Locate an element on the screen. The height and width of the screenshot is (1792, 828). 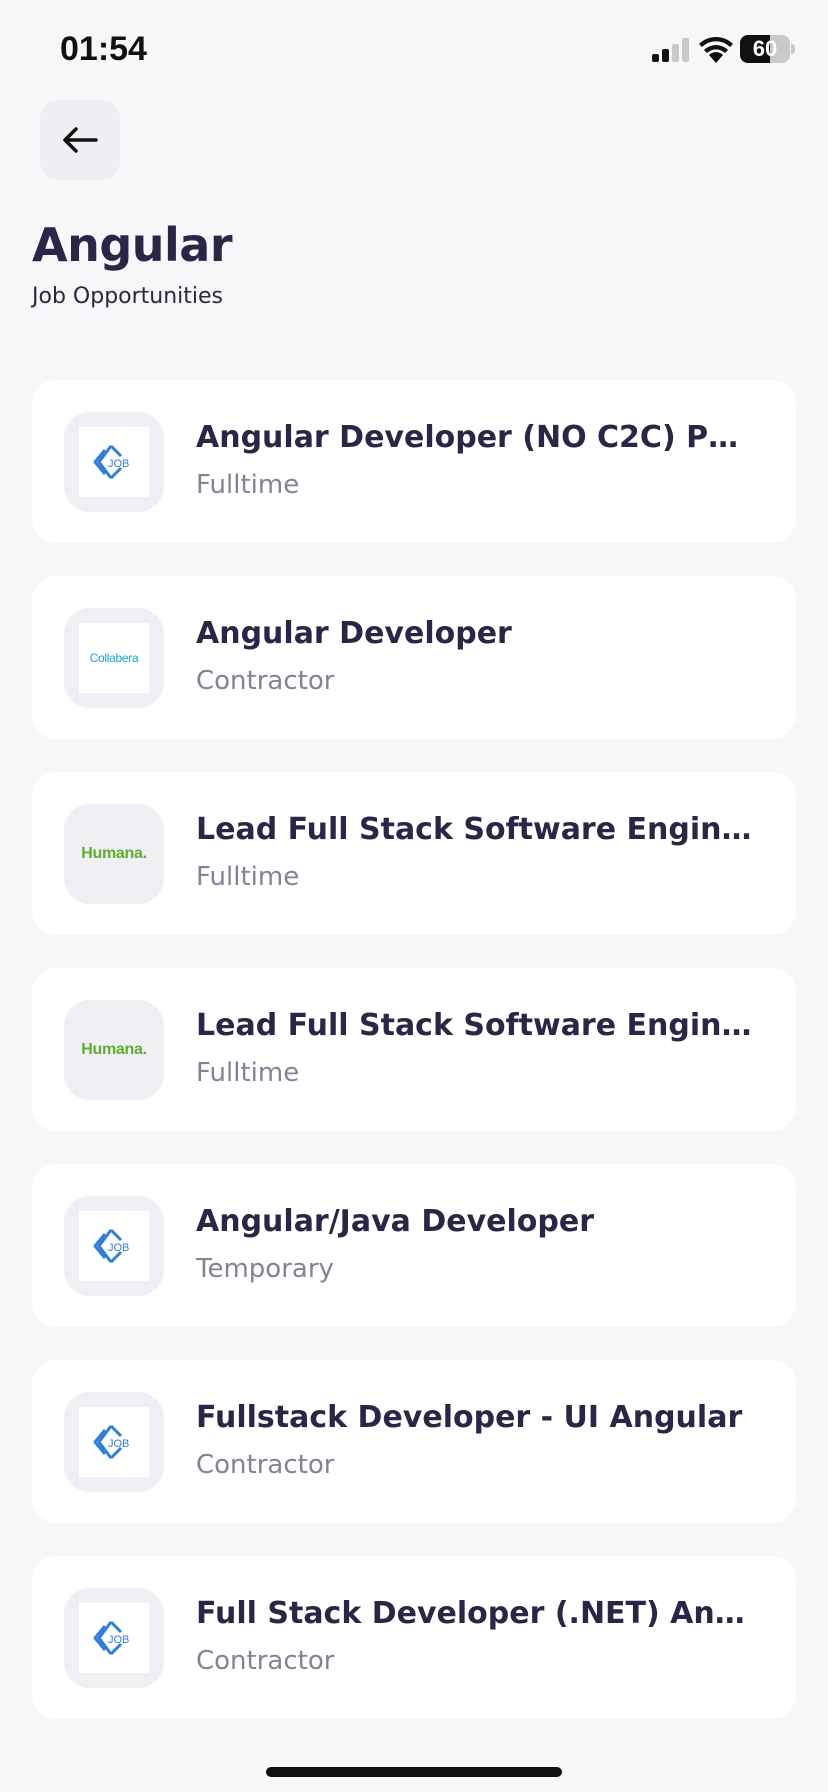
arrow-left-icon is located at coordinates (80, 140).